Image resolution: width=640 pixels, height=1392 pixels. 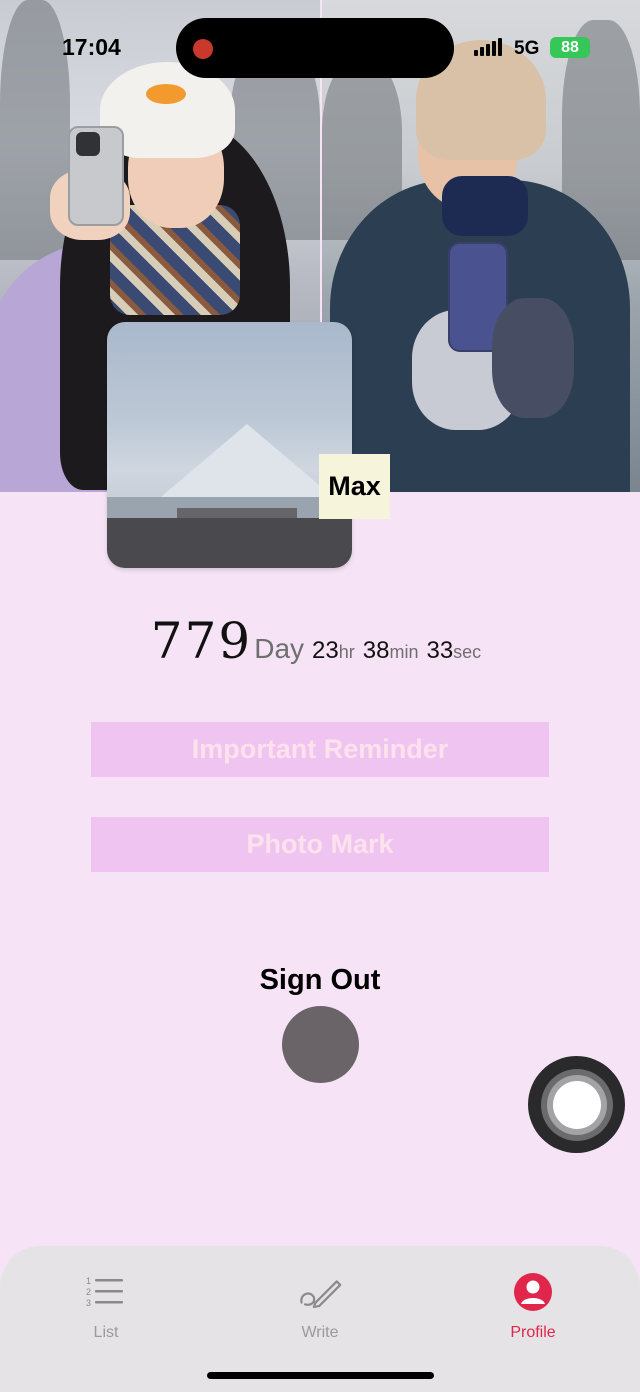 I want to click on partner-name: Max, so click(x=354, y=486).